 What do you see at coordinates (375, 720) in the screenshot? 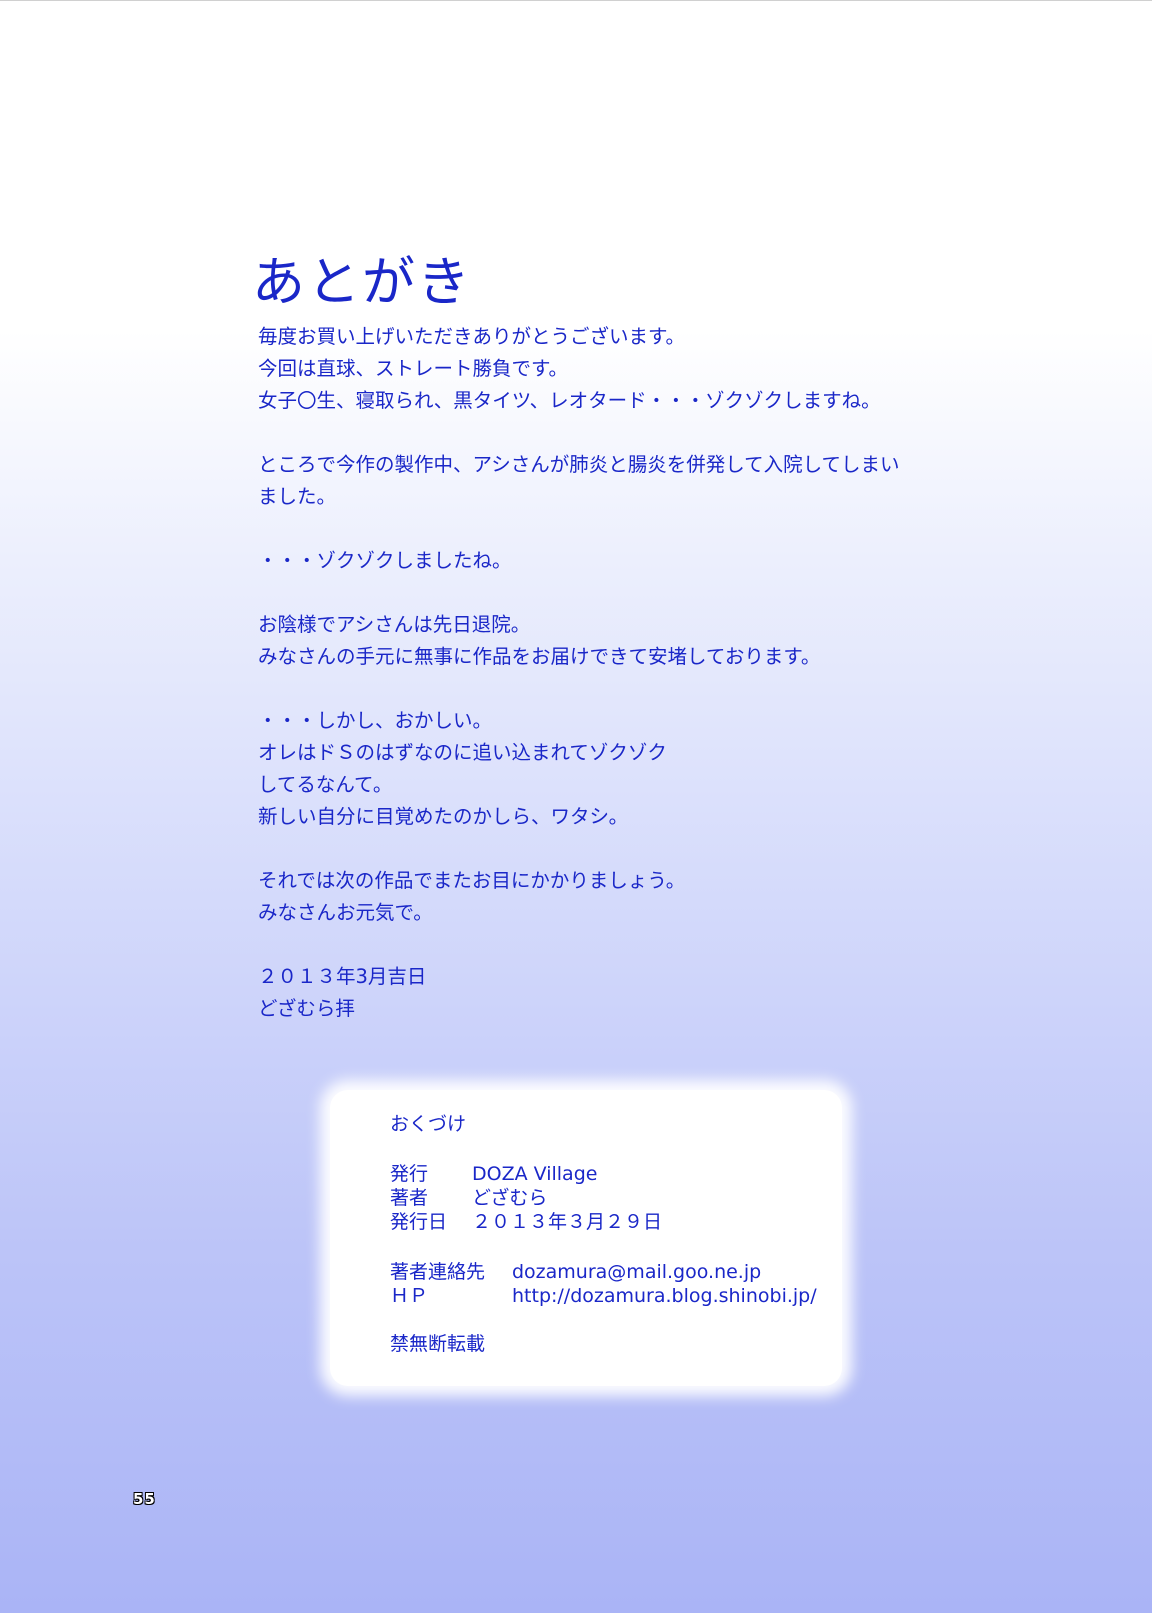
I see `text-line: ・・・しかし、おかしい。` at bounding box center [375, 720].